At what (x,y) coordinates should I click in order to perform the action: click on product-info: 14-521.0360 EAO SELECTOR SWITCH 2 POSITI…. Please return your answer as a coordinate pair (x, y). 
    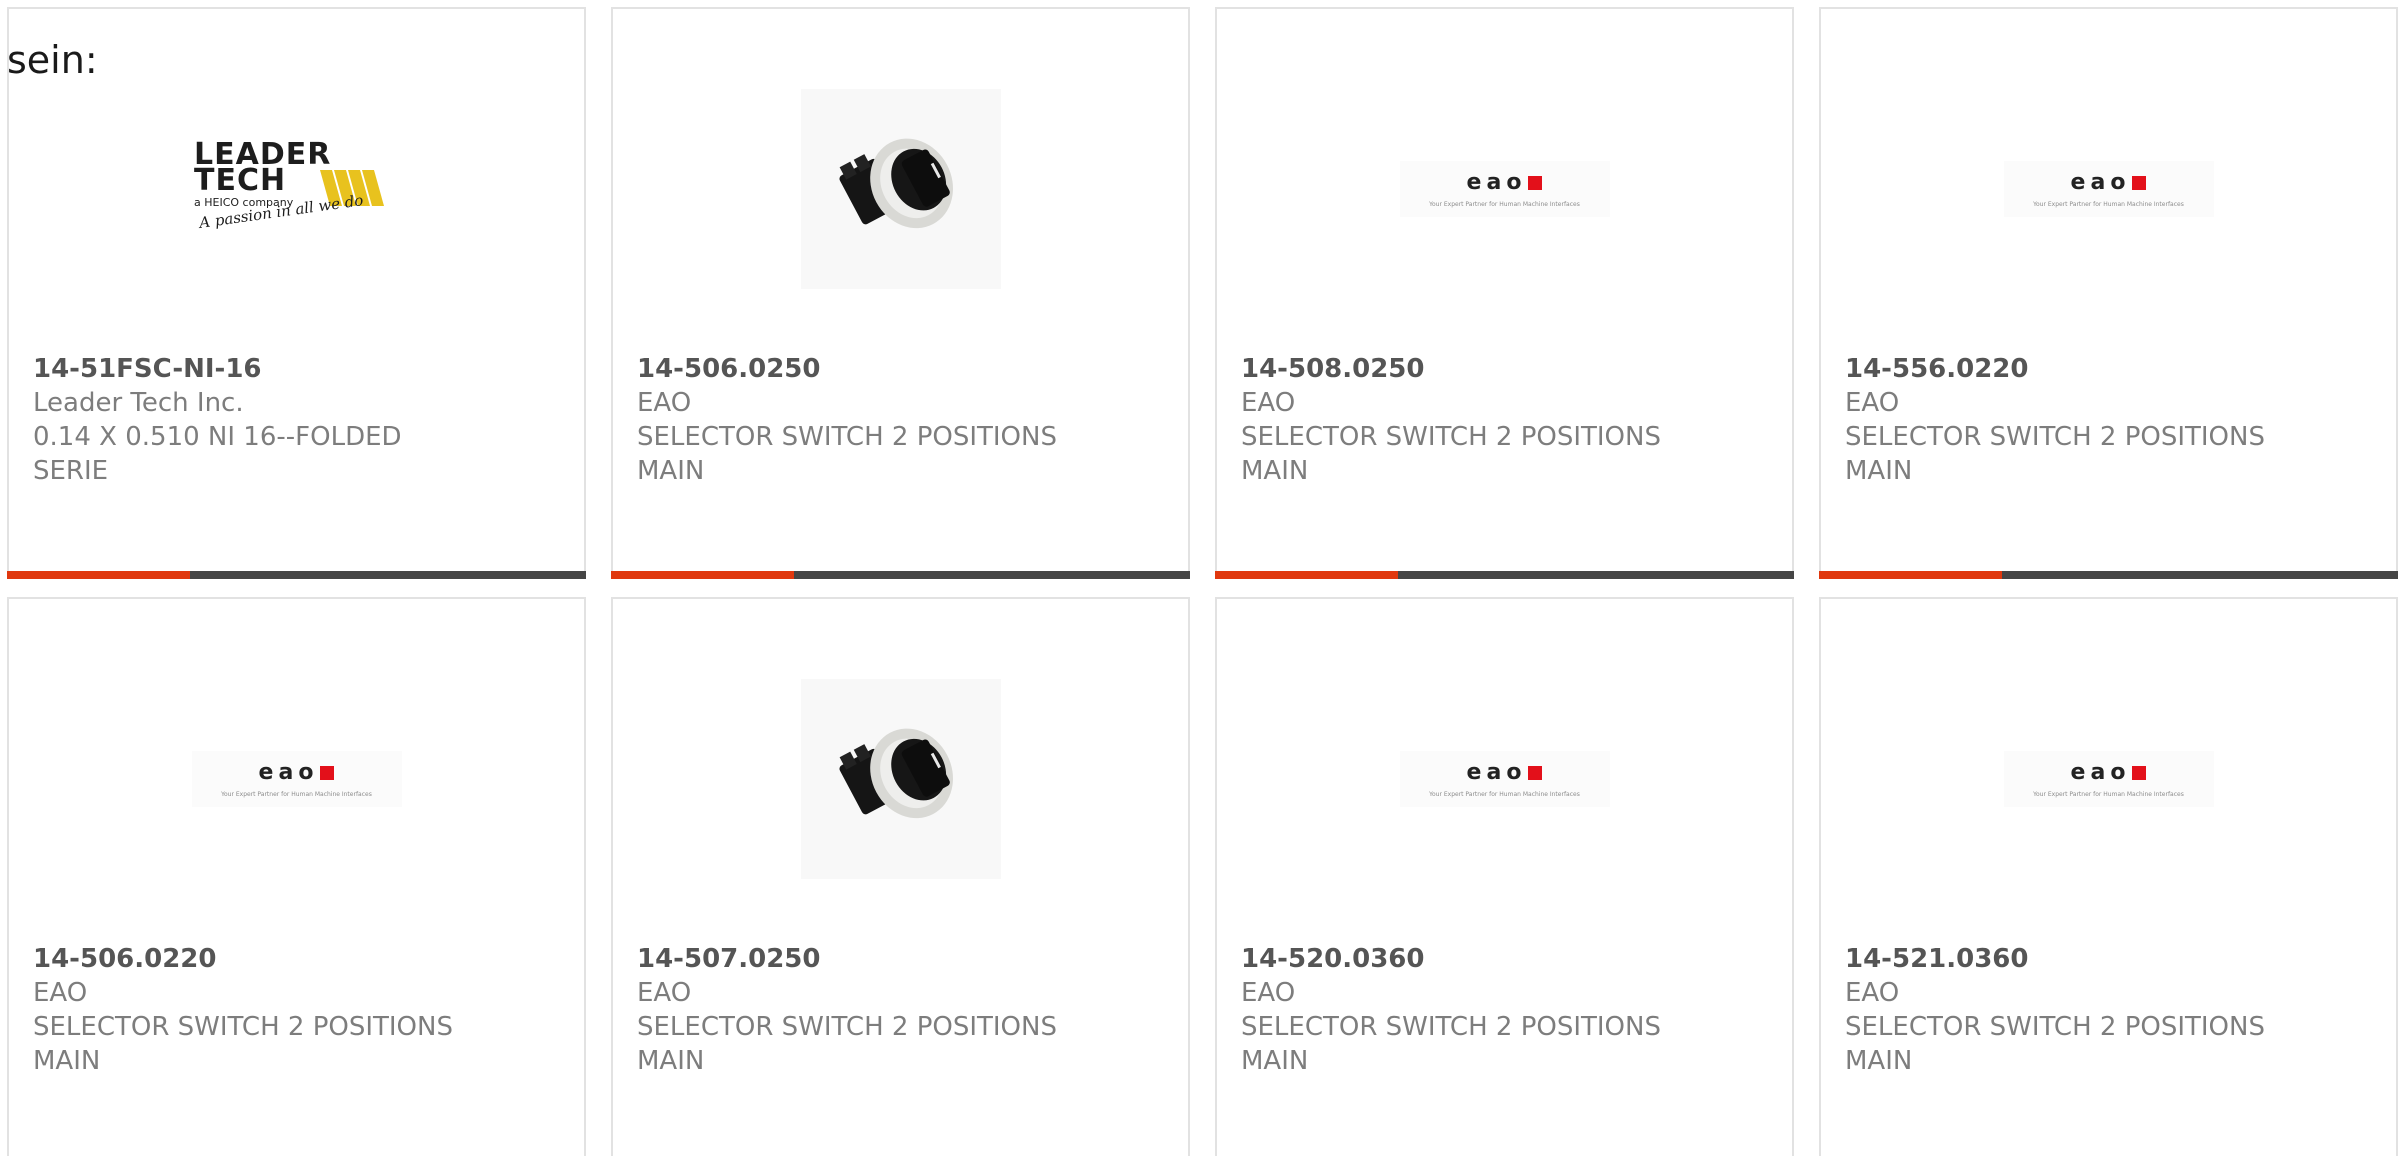
    Looking at the image, I should click on (2110, 1010).